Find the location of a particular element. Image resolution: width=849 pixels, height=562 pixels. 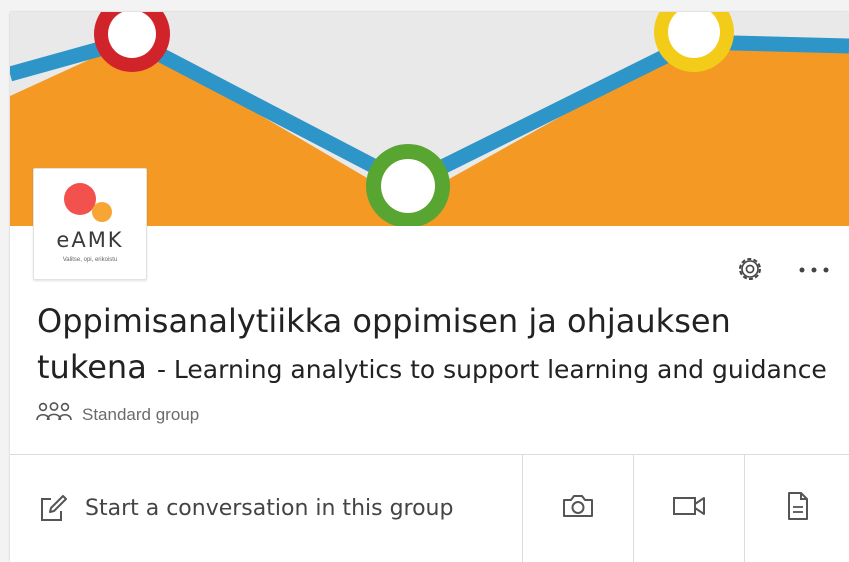

group-toolbar is located at coordinates (782, 271).